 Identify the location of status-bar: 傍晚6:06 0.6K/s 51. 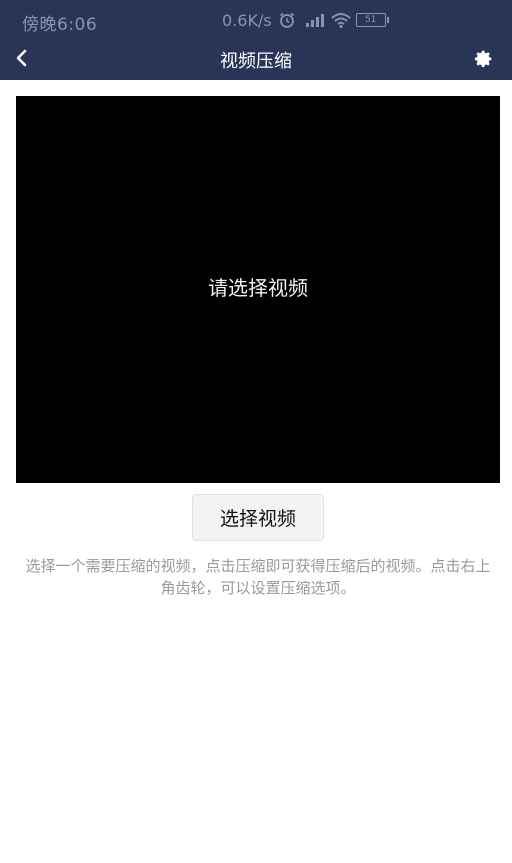
(256, 20).